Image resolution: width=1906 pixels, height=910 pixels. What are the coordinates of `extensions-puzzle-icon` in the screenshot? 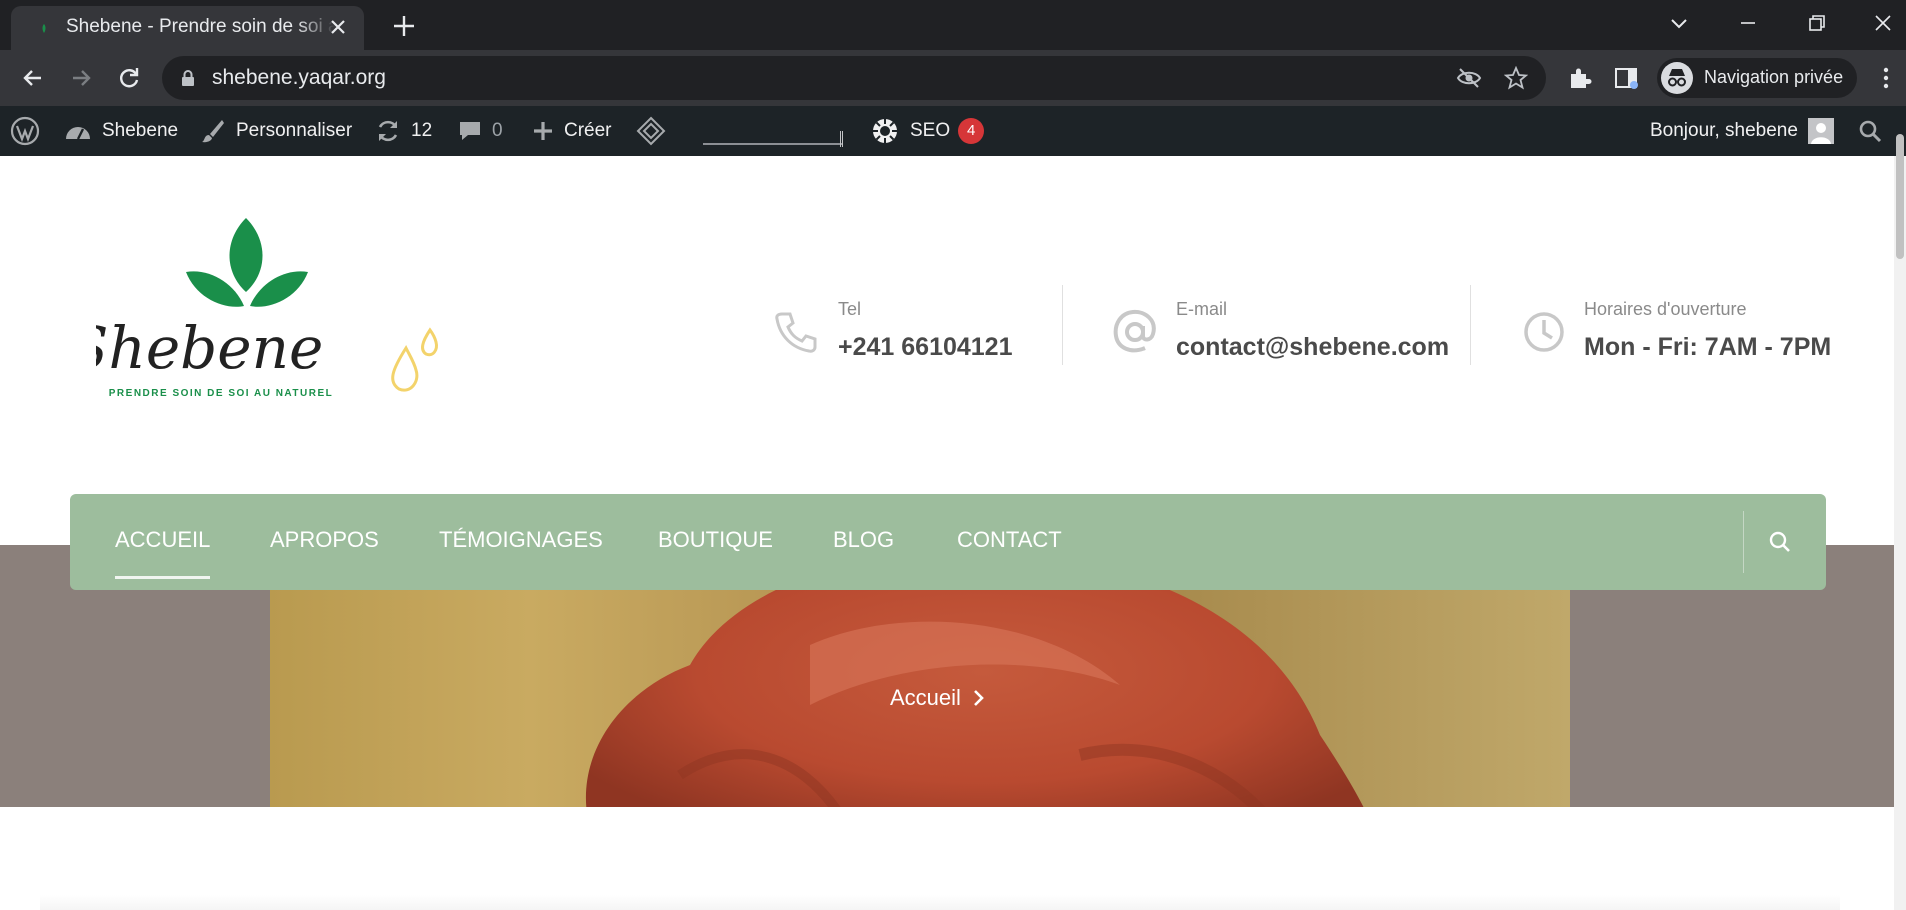 It's located at (1580, 78).